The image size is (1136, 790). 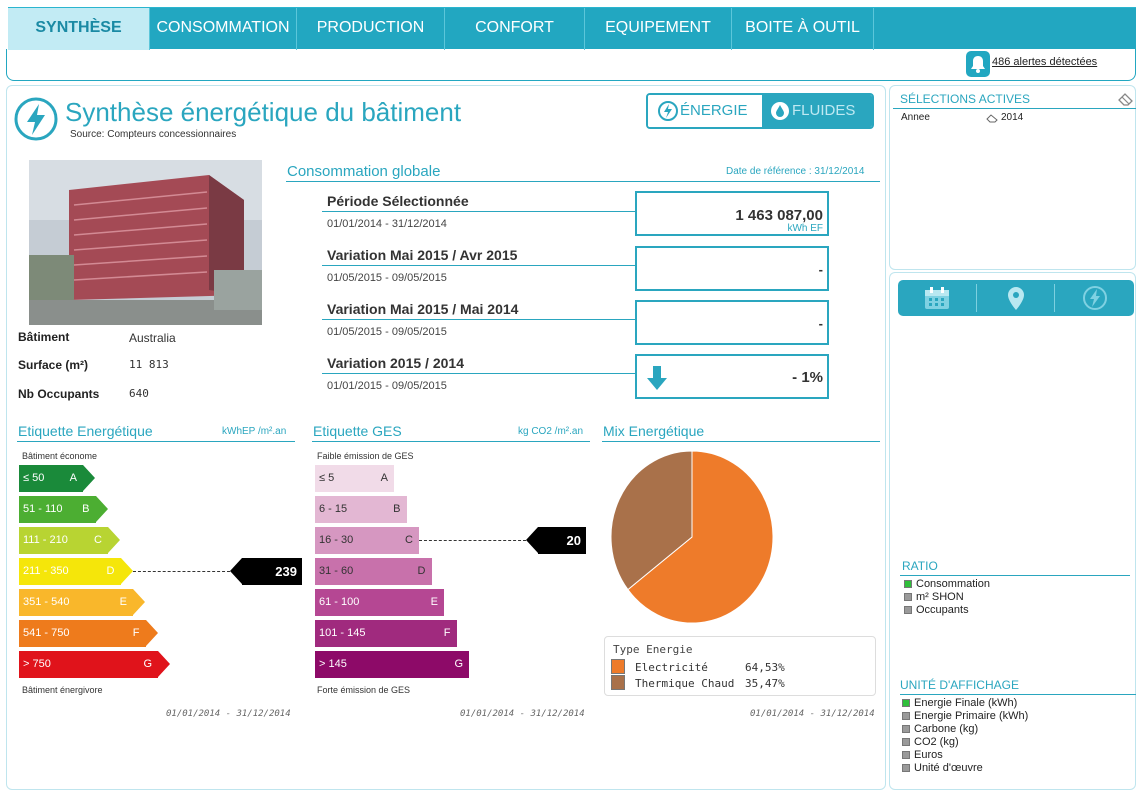 What do you see at coordinates (940, 597) in the screenshot?
I see `ratio-option-label: m² SHON` at bounding box center [940, 597].